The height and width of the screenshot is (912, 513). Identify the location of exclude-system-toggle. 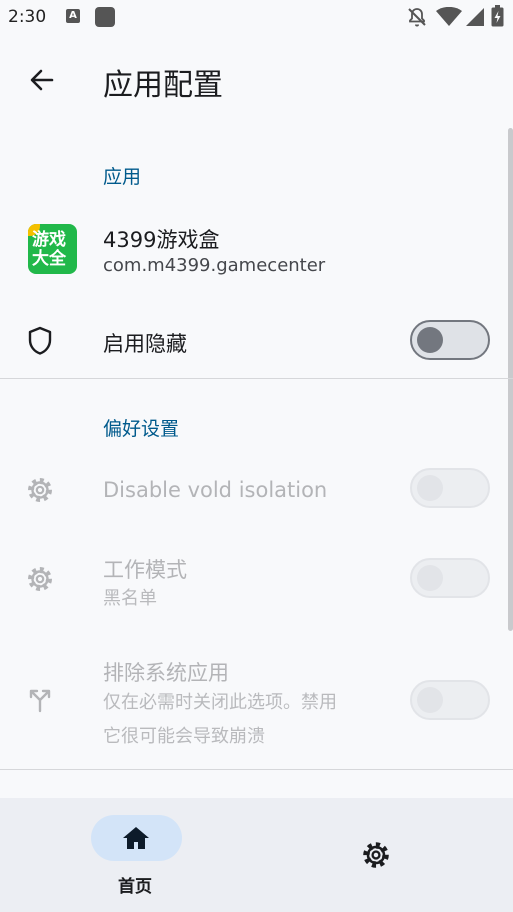
(450, 700).